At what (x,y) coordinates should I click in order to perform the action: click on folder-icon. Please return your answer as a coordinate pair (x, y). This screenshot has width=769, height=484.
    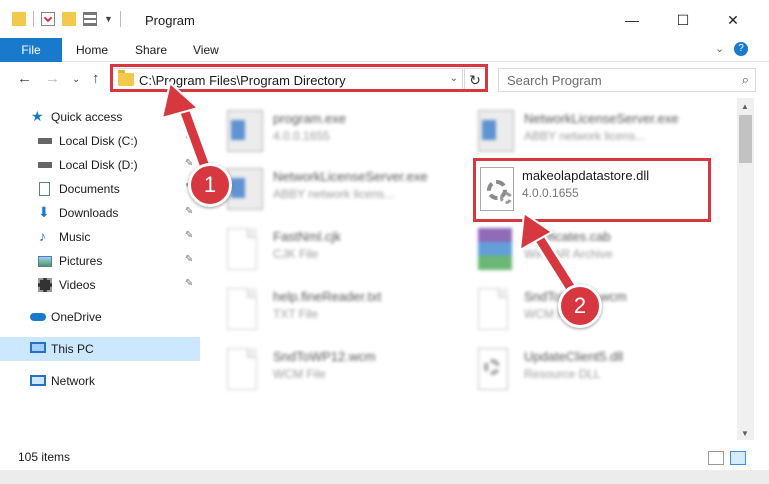
    Looking at the image, I should click on (19, 19).